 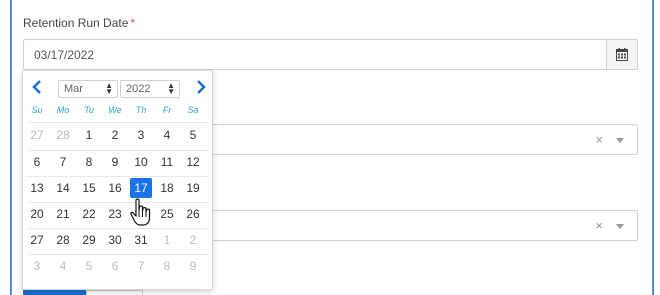 I want to click on day-cell: 11, so click(x=167, y=162).